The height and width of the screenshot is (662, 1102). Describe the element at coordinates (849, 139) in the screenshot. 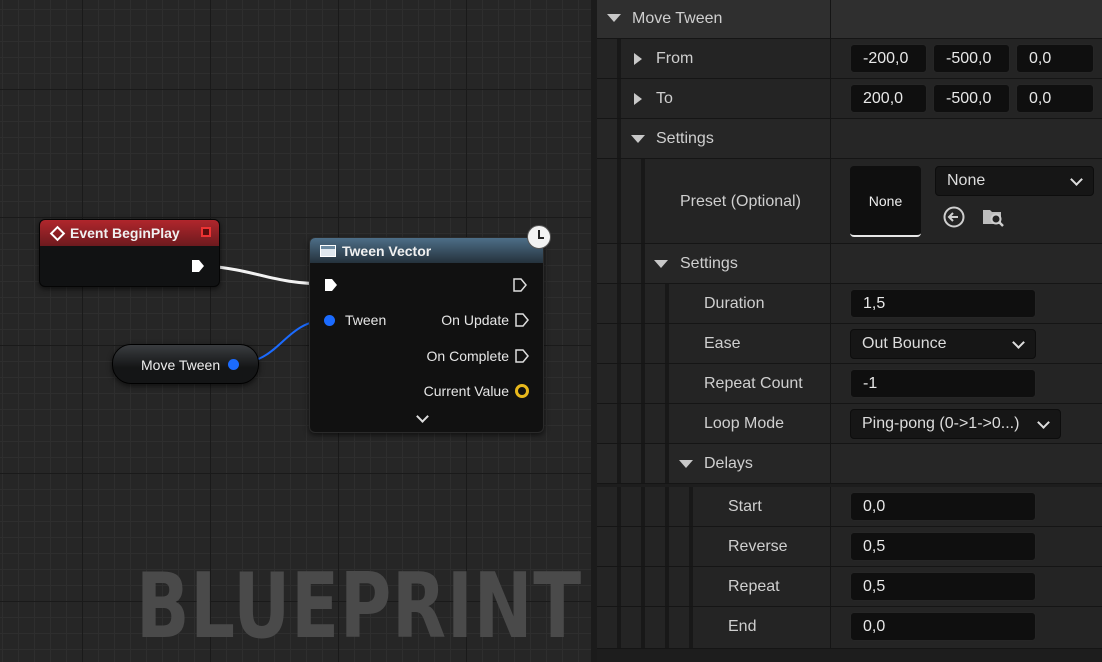

I see `settings-category: Settings` at that location.